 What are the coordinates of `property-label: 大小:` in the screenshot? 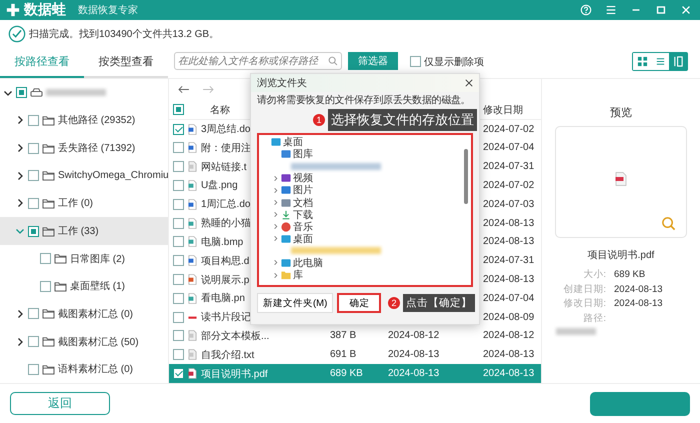 It's located at (594, 275).